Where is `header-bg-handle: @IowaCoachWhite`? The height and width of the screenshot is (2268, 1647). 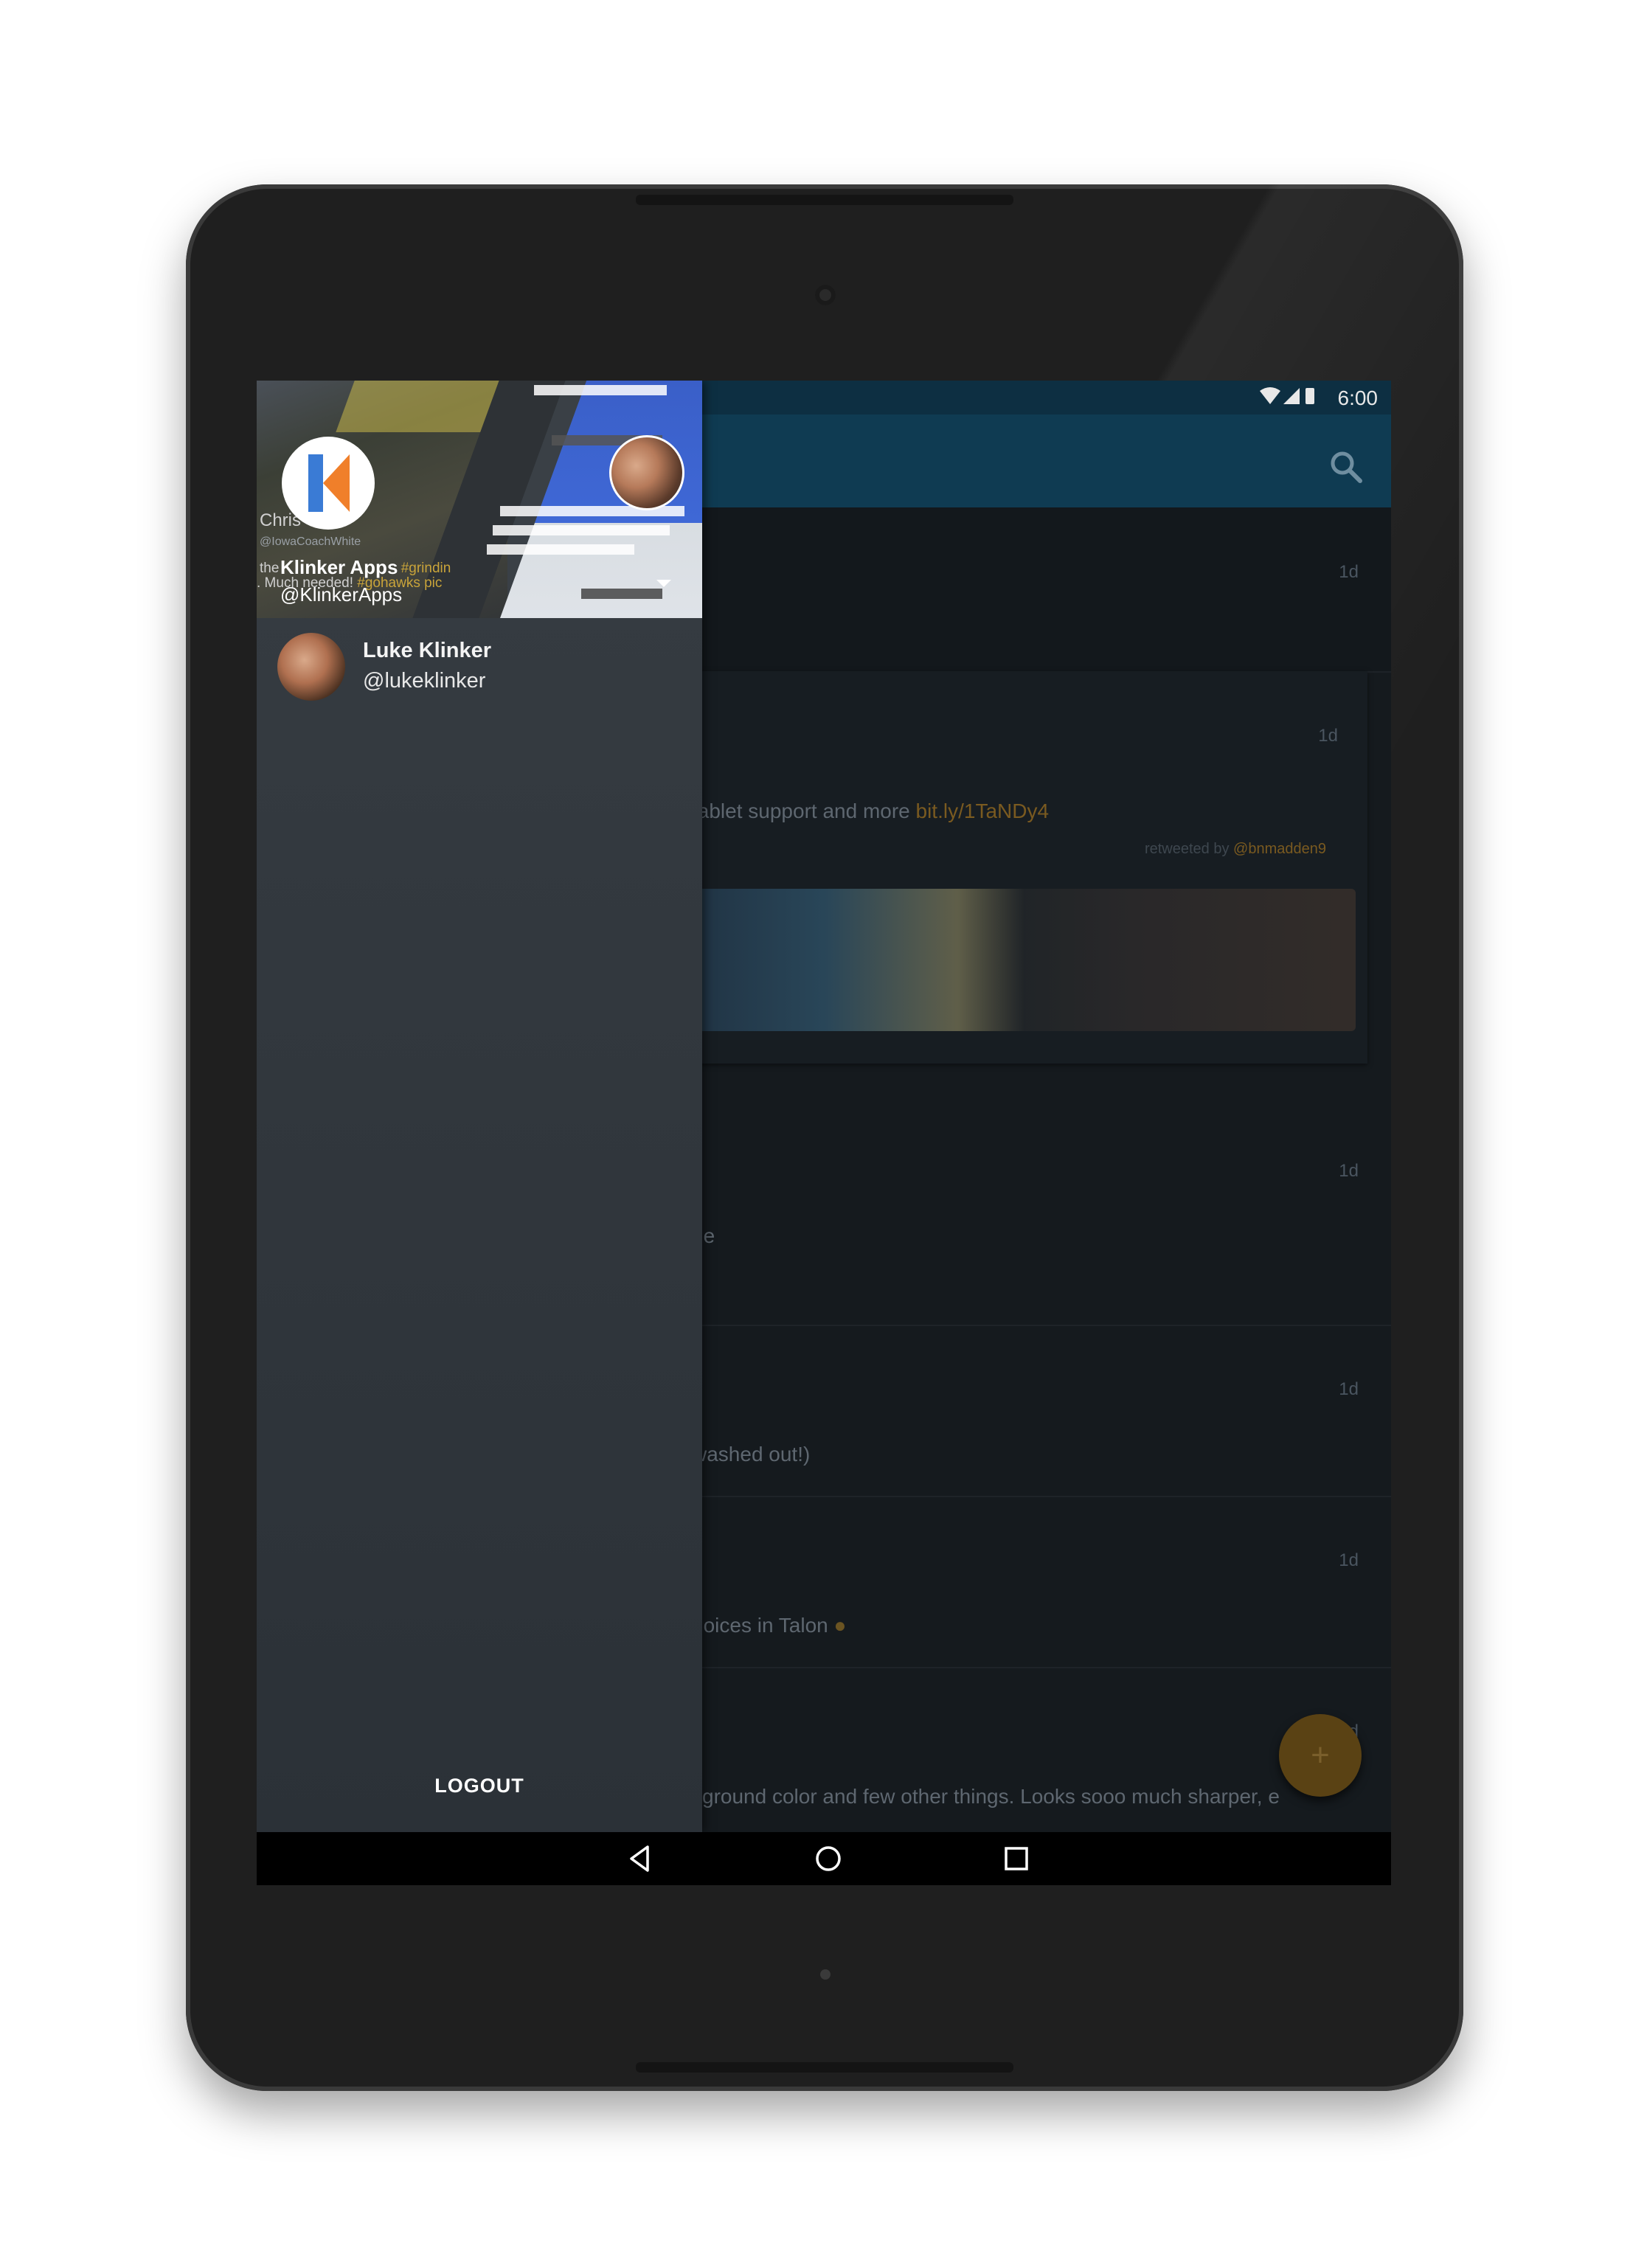
header-bg-handle: @IowaCoachWhite is located at coordinates (310, 541).